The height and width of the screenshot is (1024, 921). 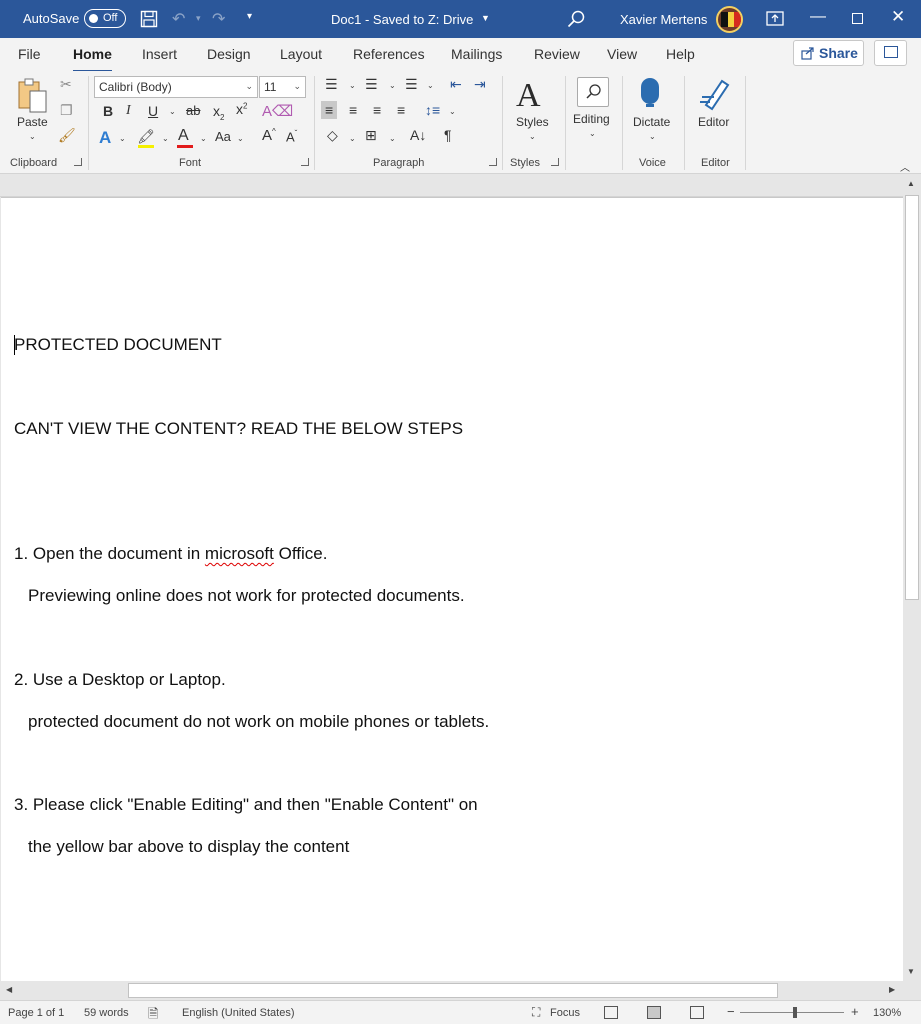 I want to click on shrink-font-icon: Aˇ, so click(x=291, y=136).